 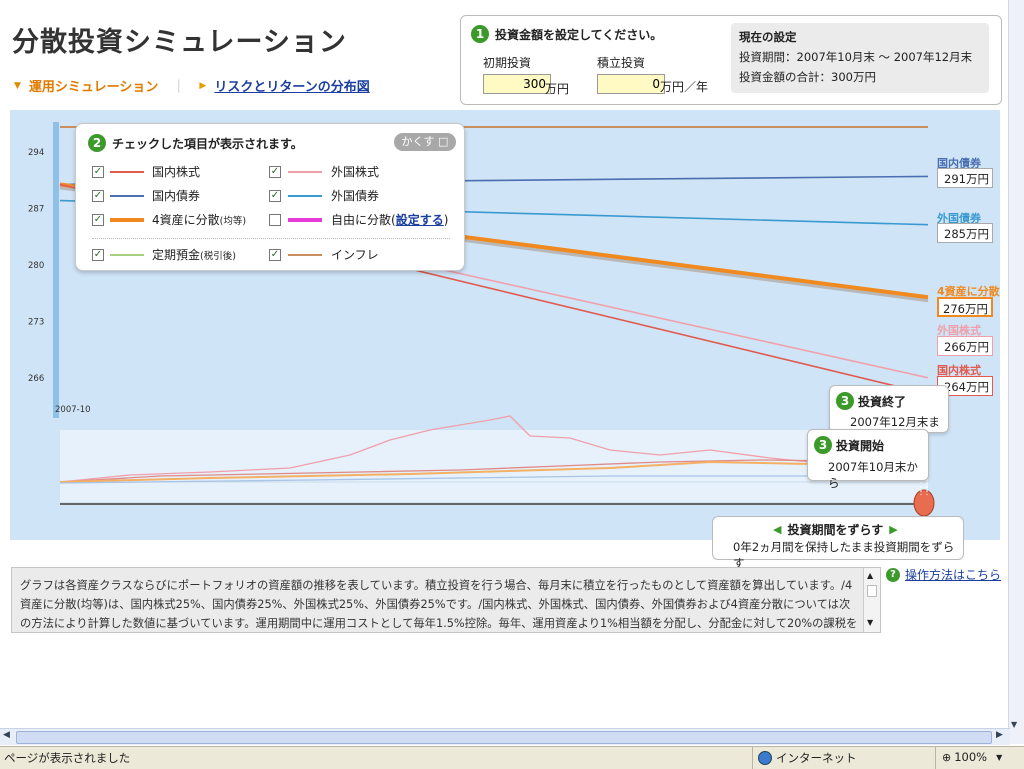 I want to click on legend-swatch-free-allocation, so click(x=305, y=220).